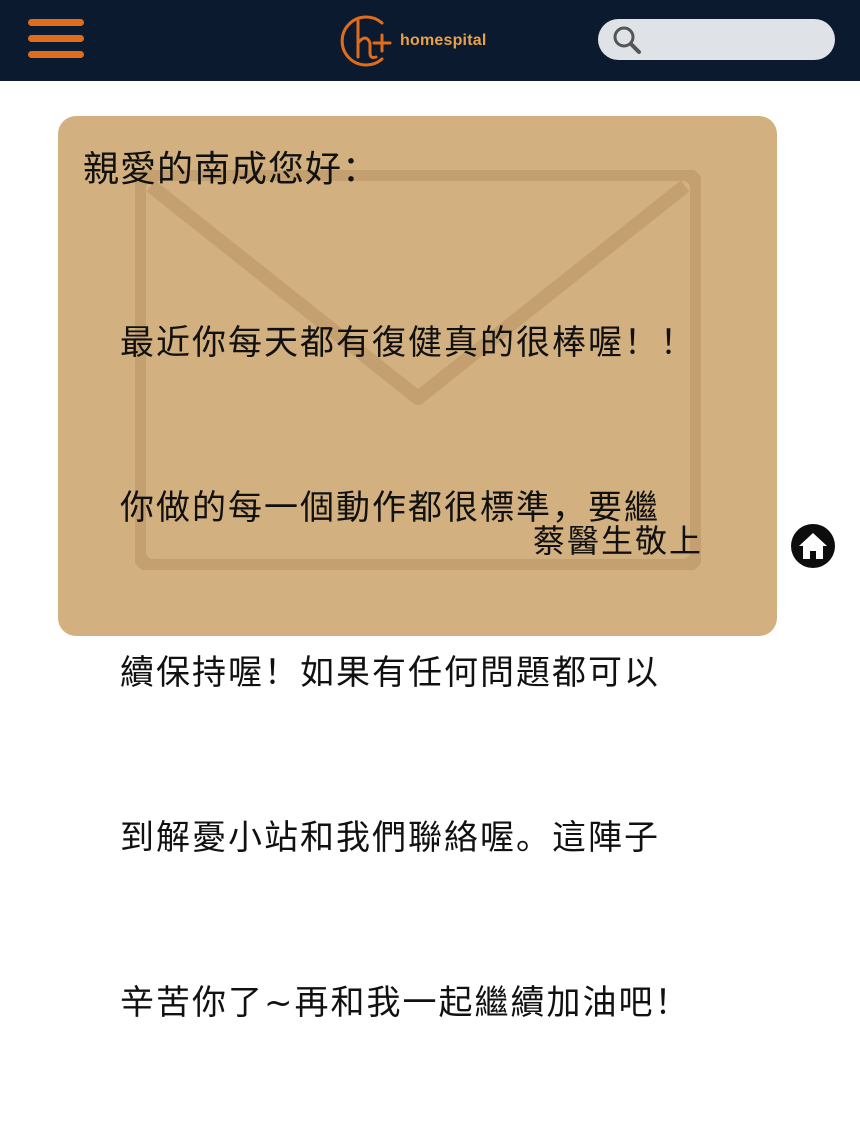 This screenshot has height=1141, width=860. I want to click on letter-greeting: 親愛的南成您好：, so click(231, 169).